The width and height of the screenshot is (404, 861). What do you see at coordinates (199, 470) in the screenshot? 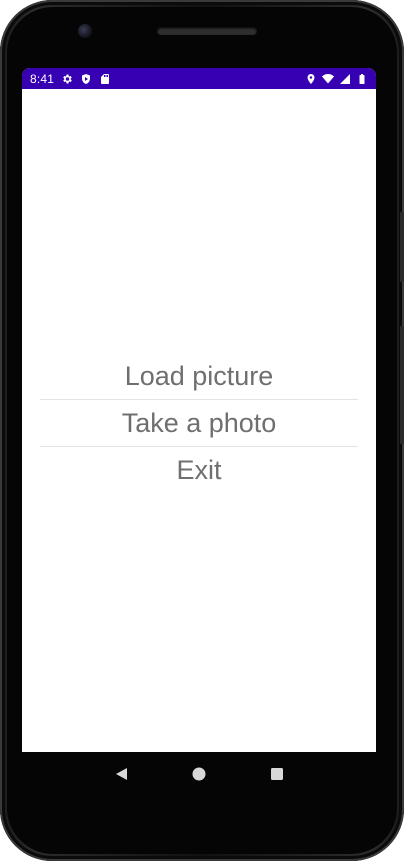
I see `exit-button: Exit` at bounding box center [199, 470].